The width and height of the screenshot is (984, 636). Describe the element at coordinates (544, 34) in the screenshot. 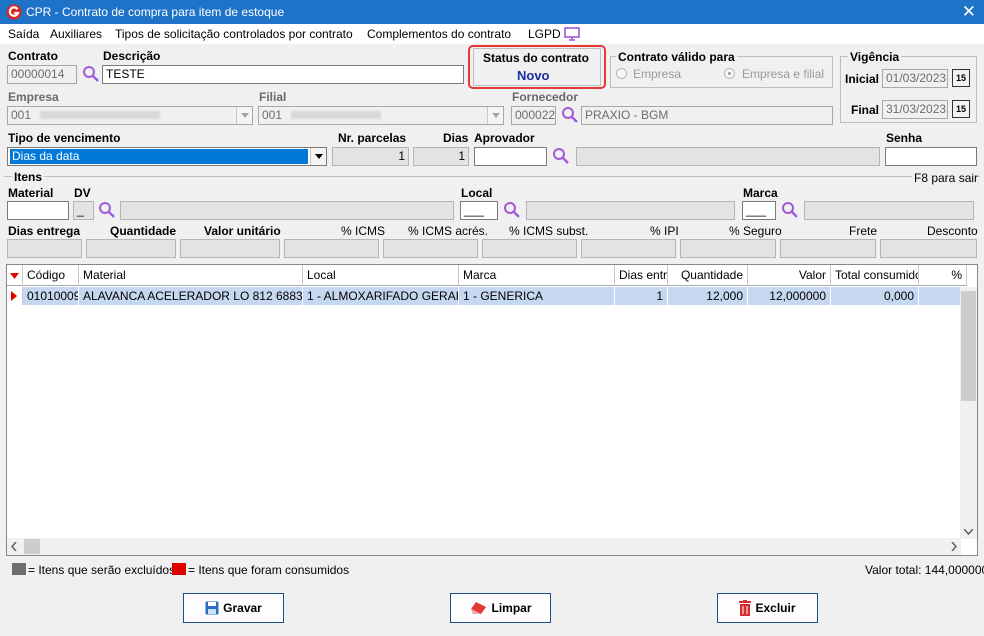

I see `menu-lgpd: LGPD` at that location.